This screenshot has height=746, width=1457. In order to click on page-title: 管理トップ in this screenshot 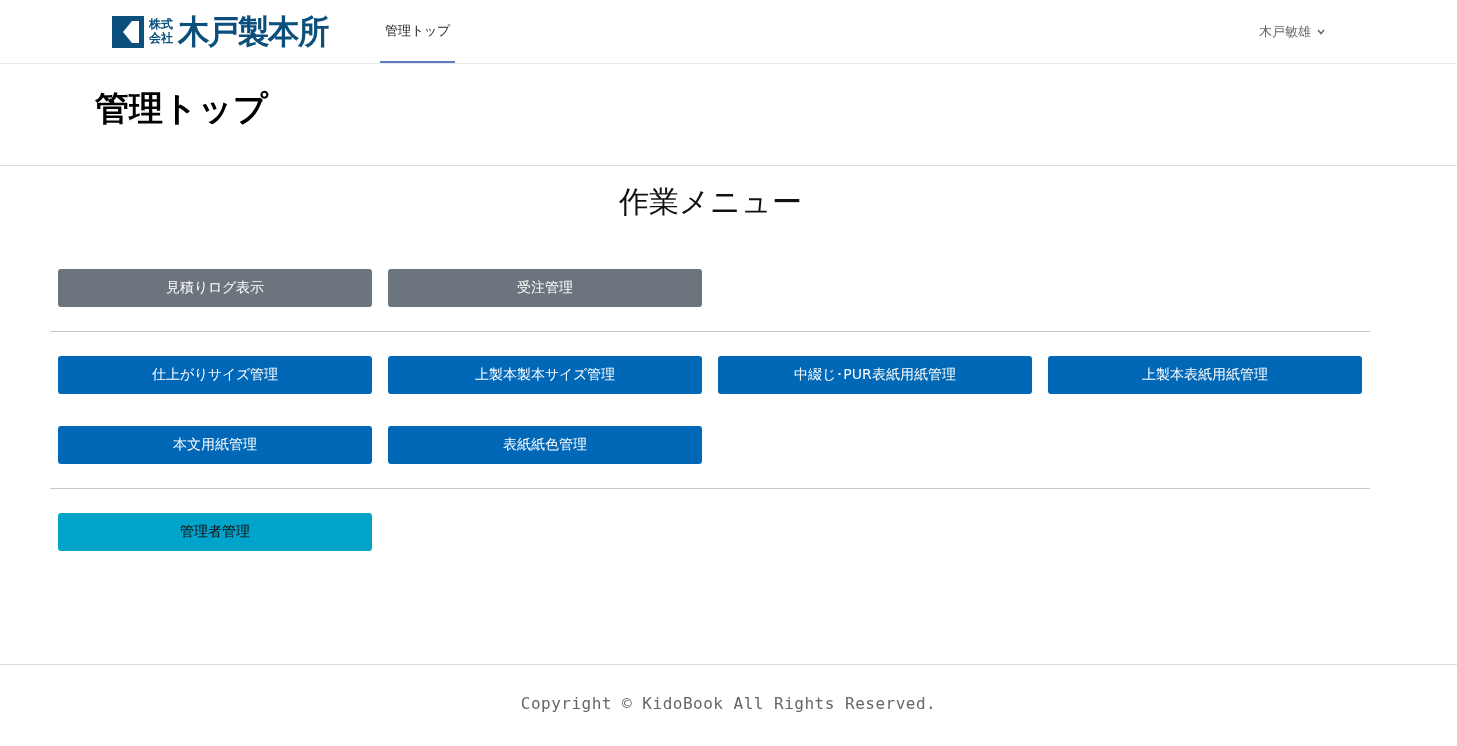, I will do `click(728, 115)`.